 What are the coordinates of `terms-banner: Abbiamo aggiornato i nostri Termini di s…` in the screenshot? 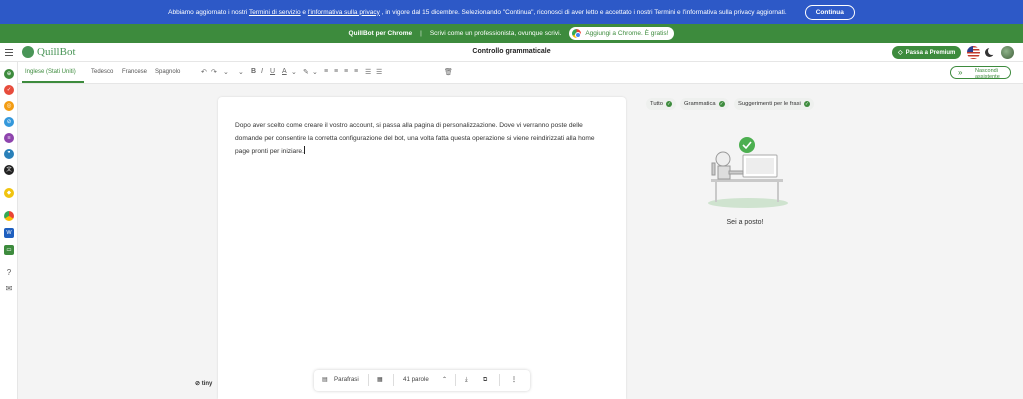 It's located at (511, 12).